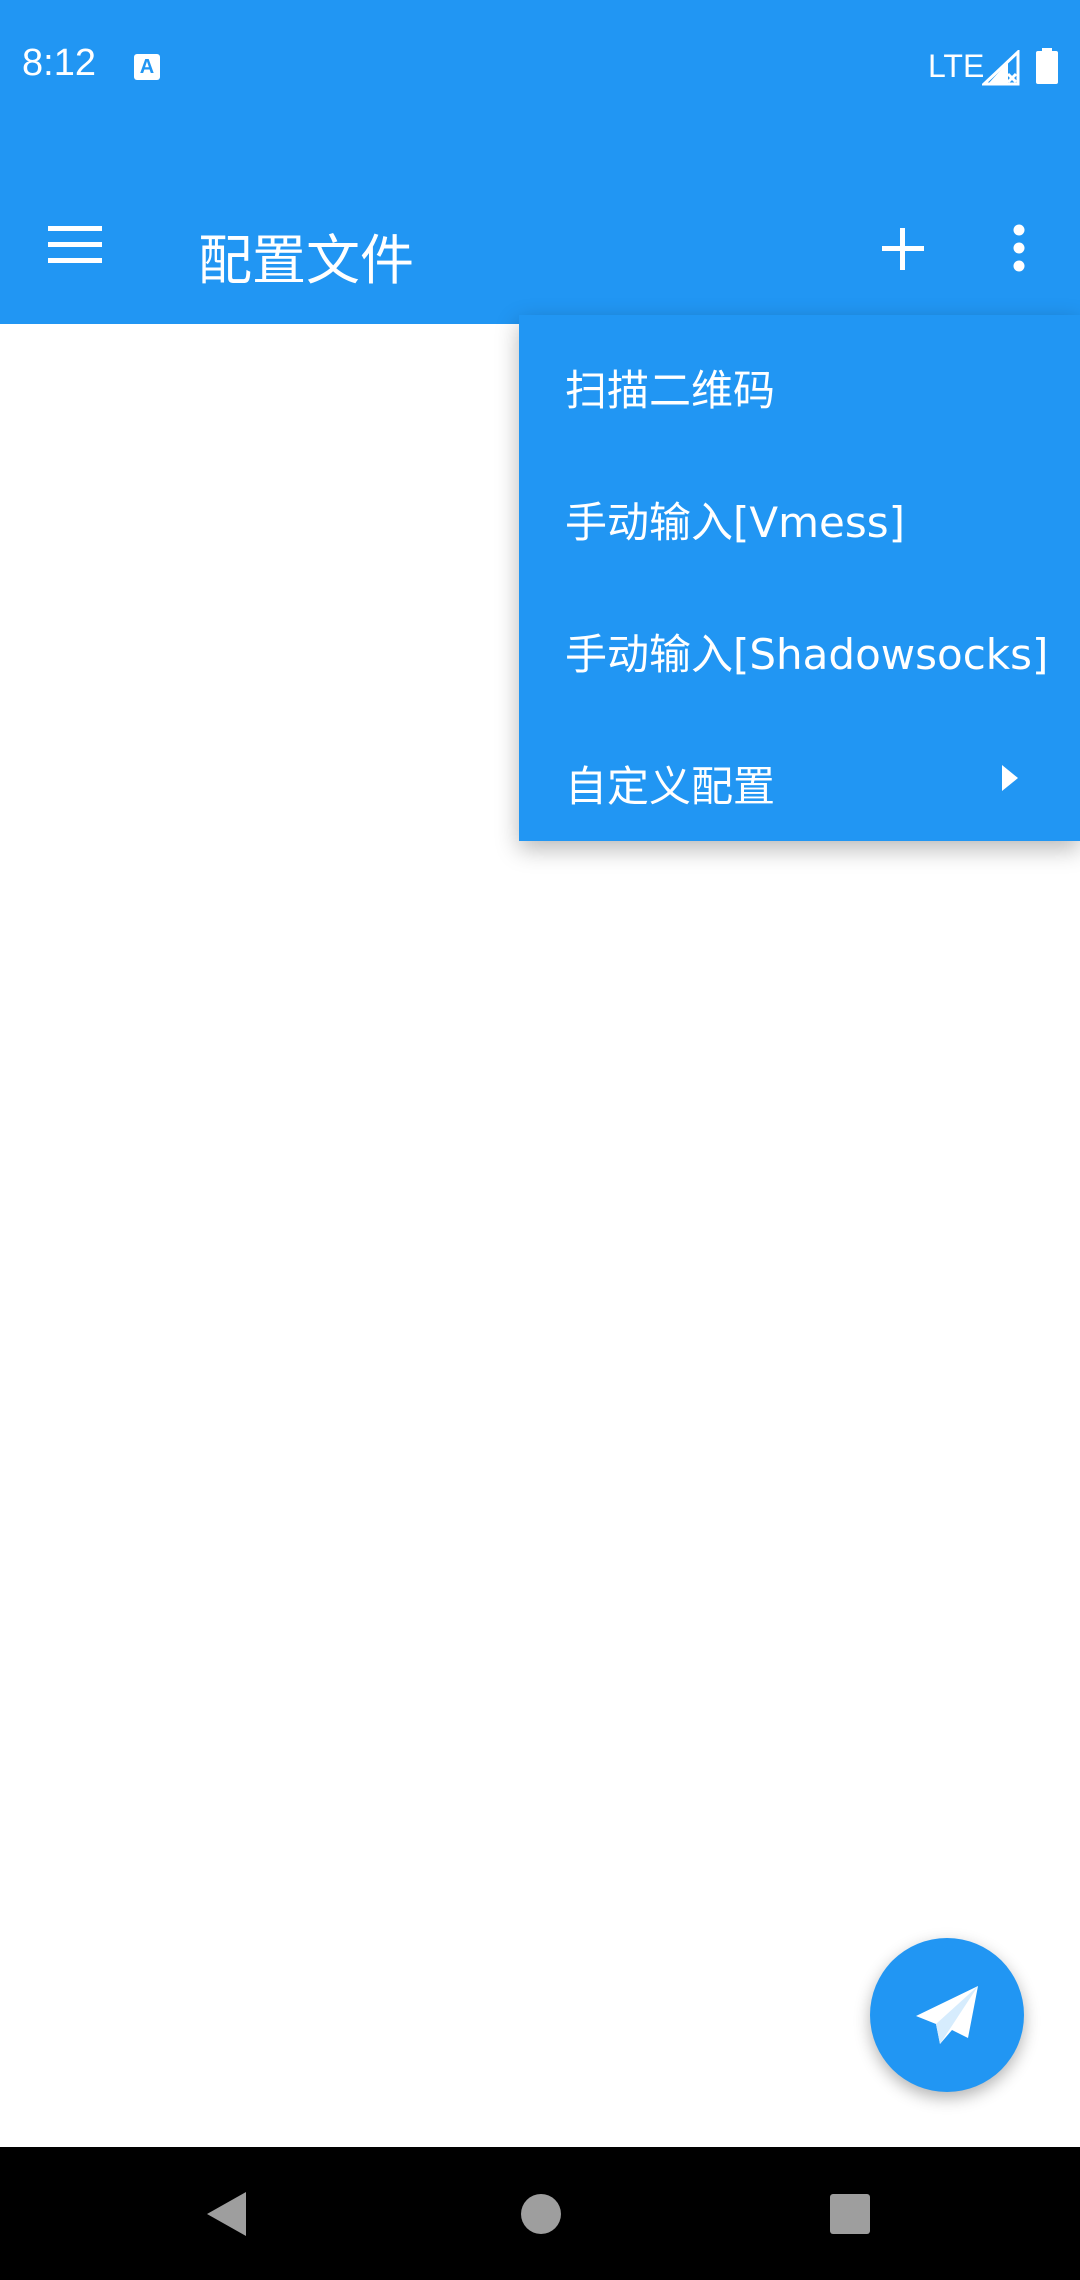 The height and width of the screenshot is (2280, 1080). What do you see at coordinates (799, 776) in the screenshot?
I see `menu-item-custom-config: 自定义配置` at bounding box center [799, 776].